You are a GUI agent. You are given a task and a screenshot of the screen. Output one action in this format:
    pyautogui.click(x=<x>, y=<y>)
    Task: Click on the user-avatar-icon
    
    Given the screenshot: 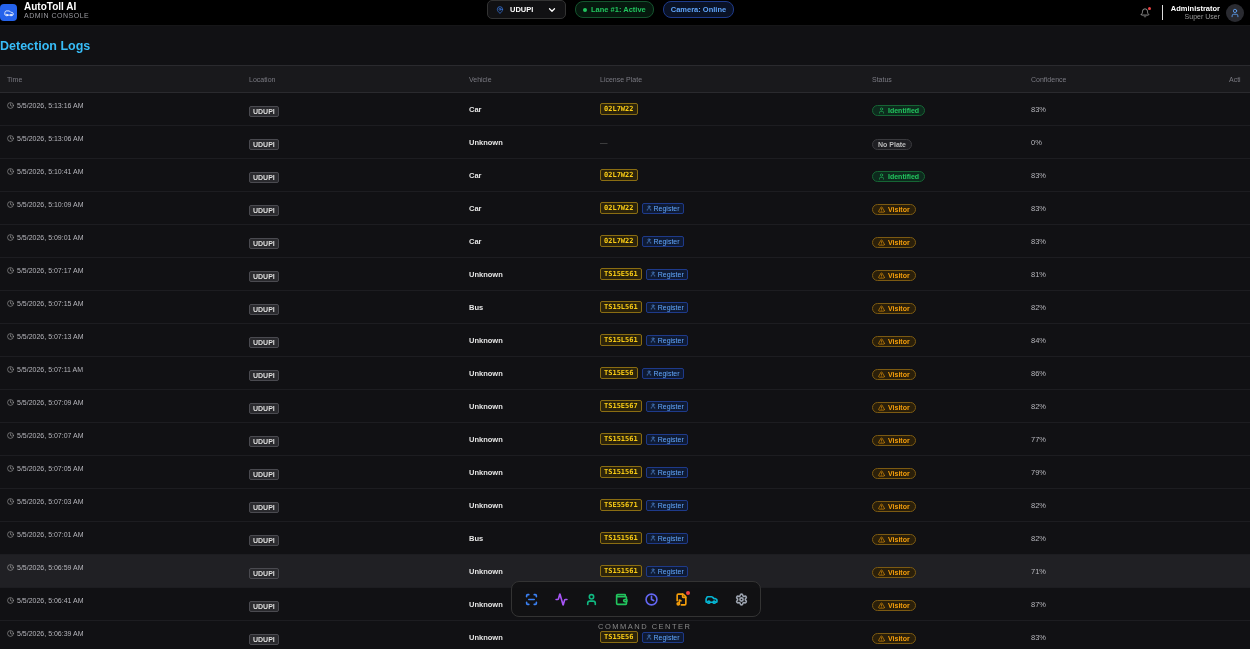 What is the action you would take?
    pyautogui.click(x=1235, y=12)
    